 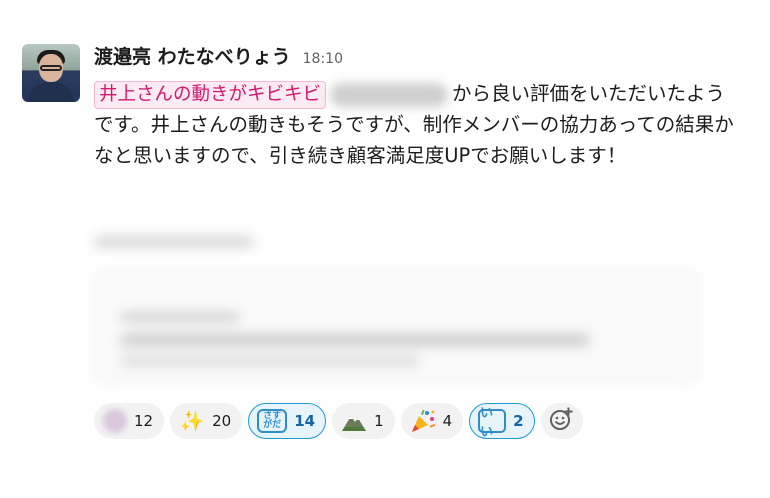 What do you see at coordinates (423, 421) in the screenshot?
I see `party-popper-icon` at bounding box center [423, 421].